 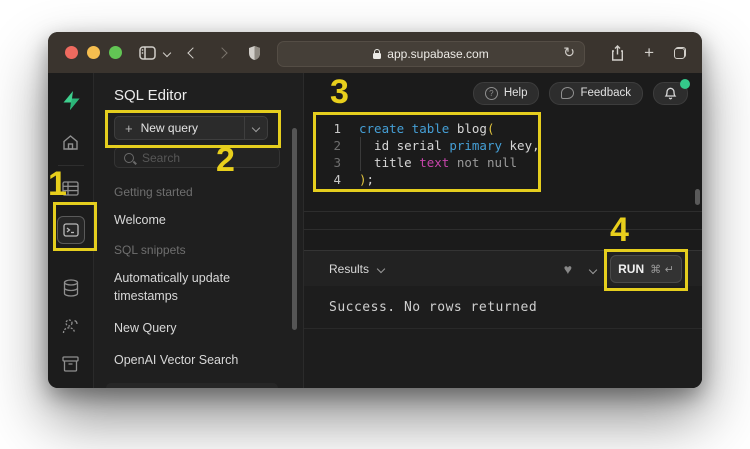 What do you see at coordinates (222, 52) in the screenshot?
I see `forward-icon` at bounding box center [222, 52].